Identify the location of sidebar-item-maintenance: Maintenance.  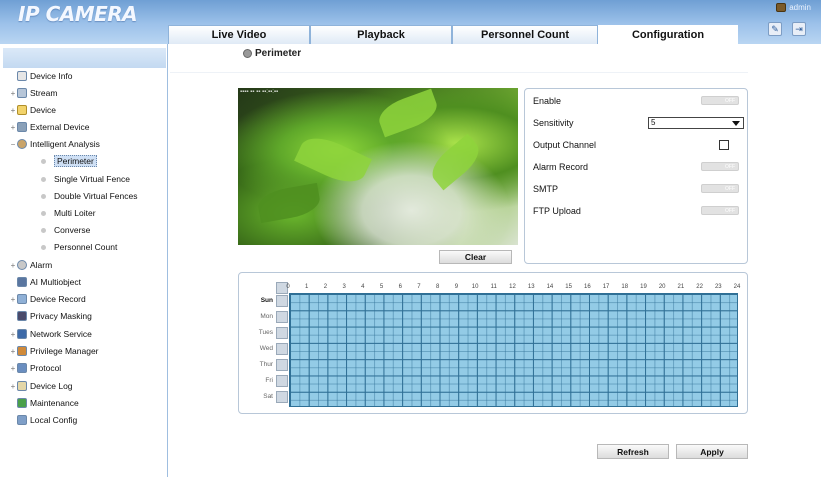
(44, 403).